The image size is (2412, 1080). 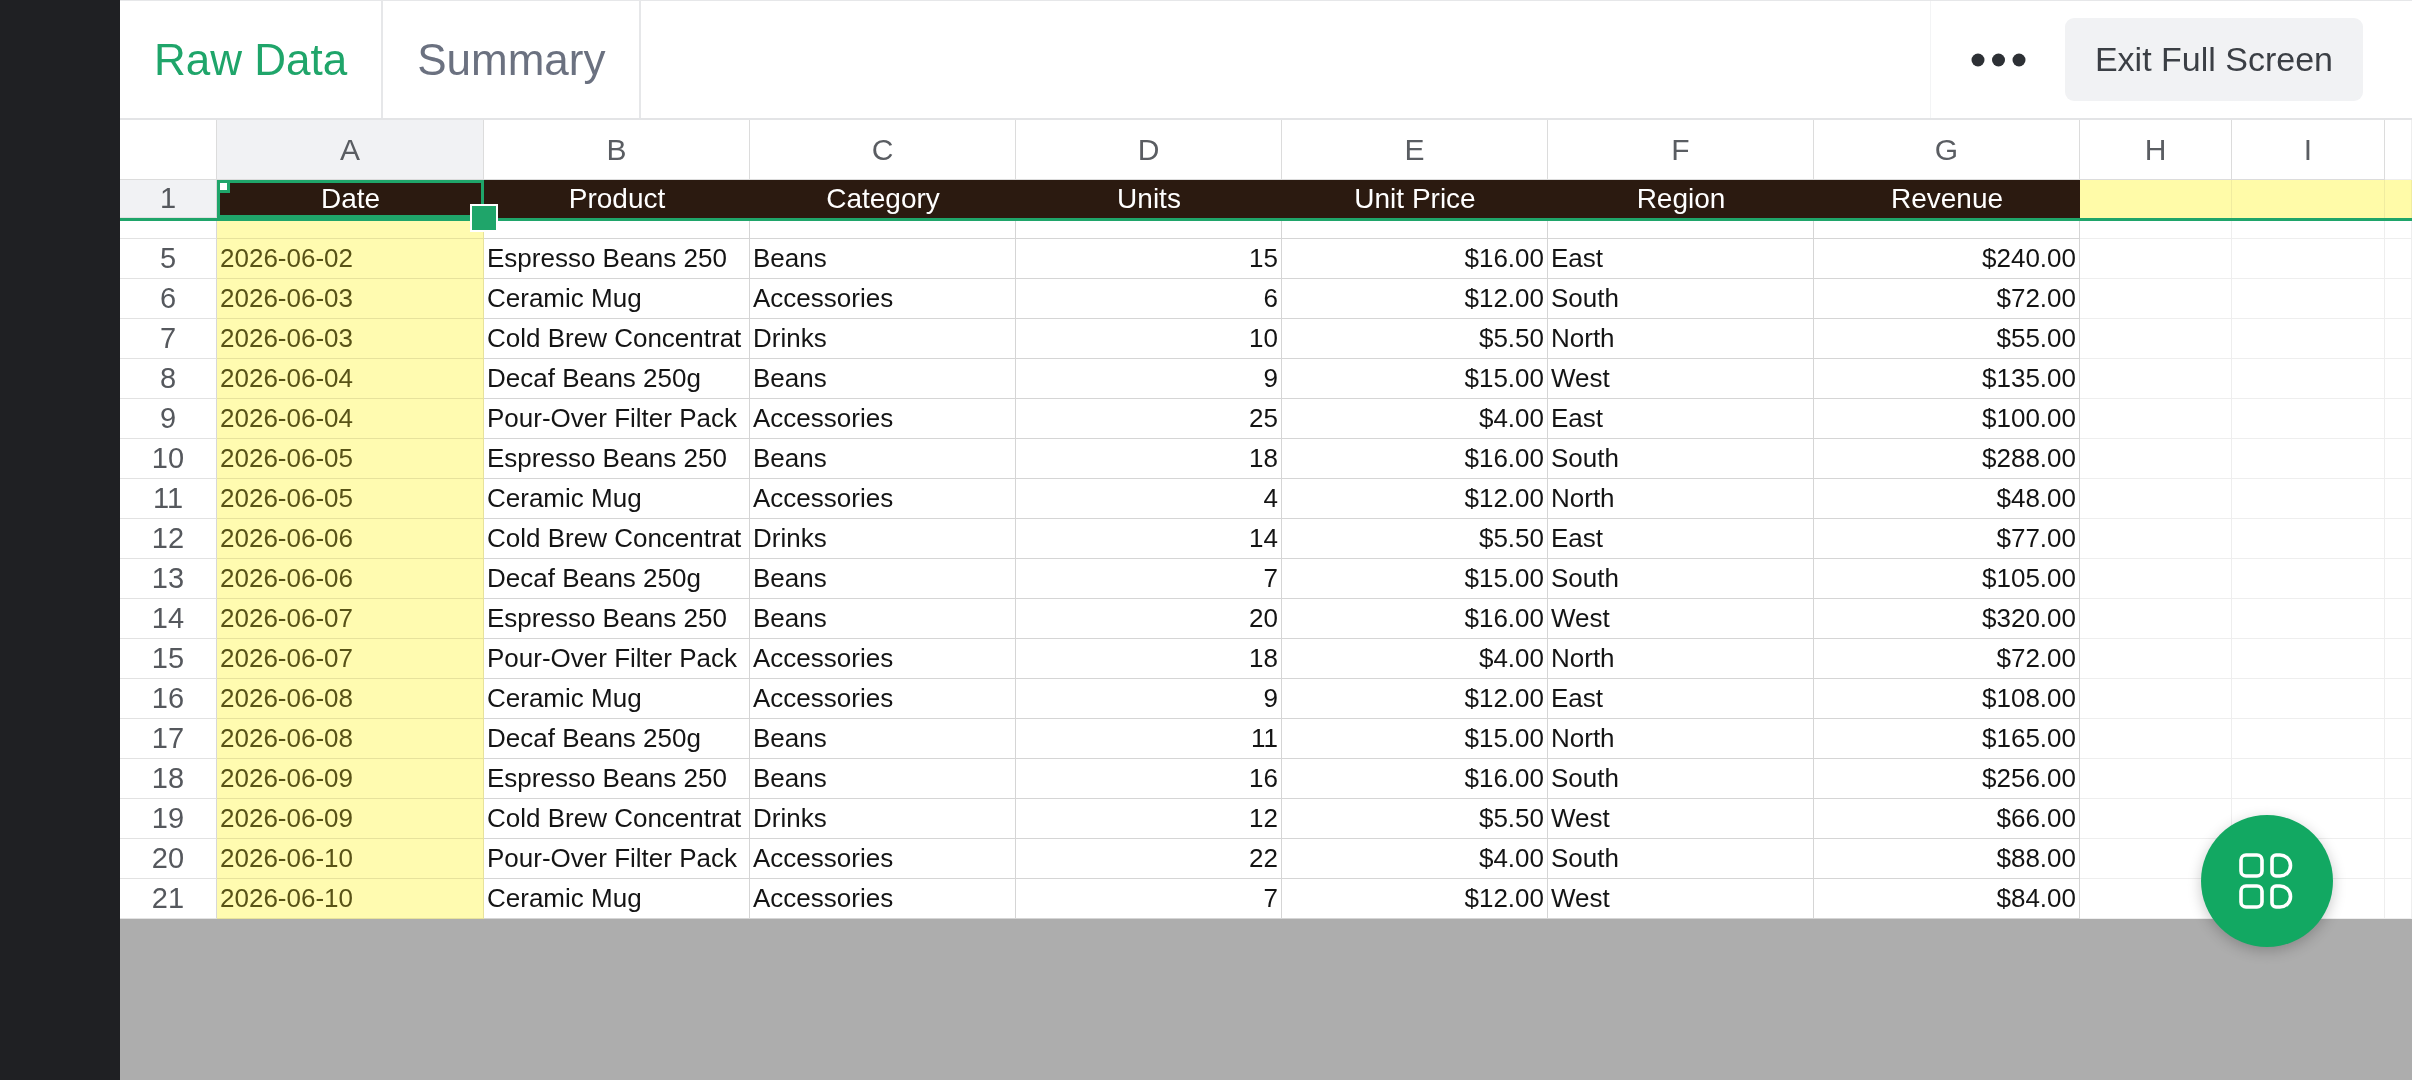 What do you see at coordinates (168, 259) in the screenshot?
I see `row-number: 5` at bounding box center [168, 259].